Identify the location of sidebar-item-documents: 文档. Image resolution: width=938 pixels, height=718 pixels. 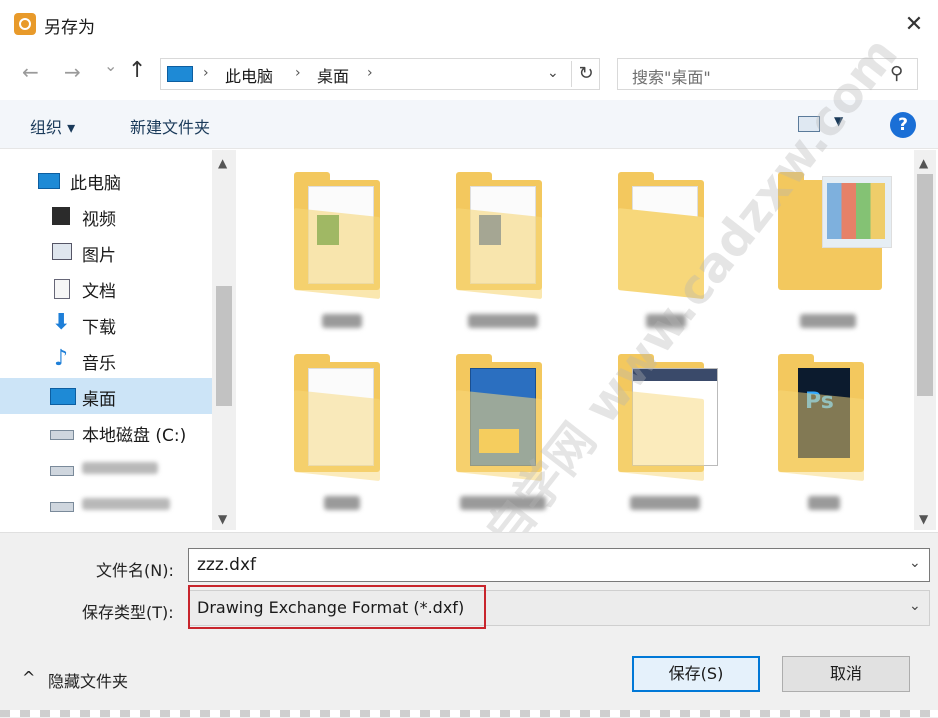
(106, 288).